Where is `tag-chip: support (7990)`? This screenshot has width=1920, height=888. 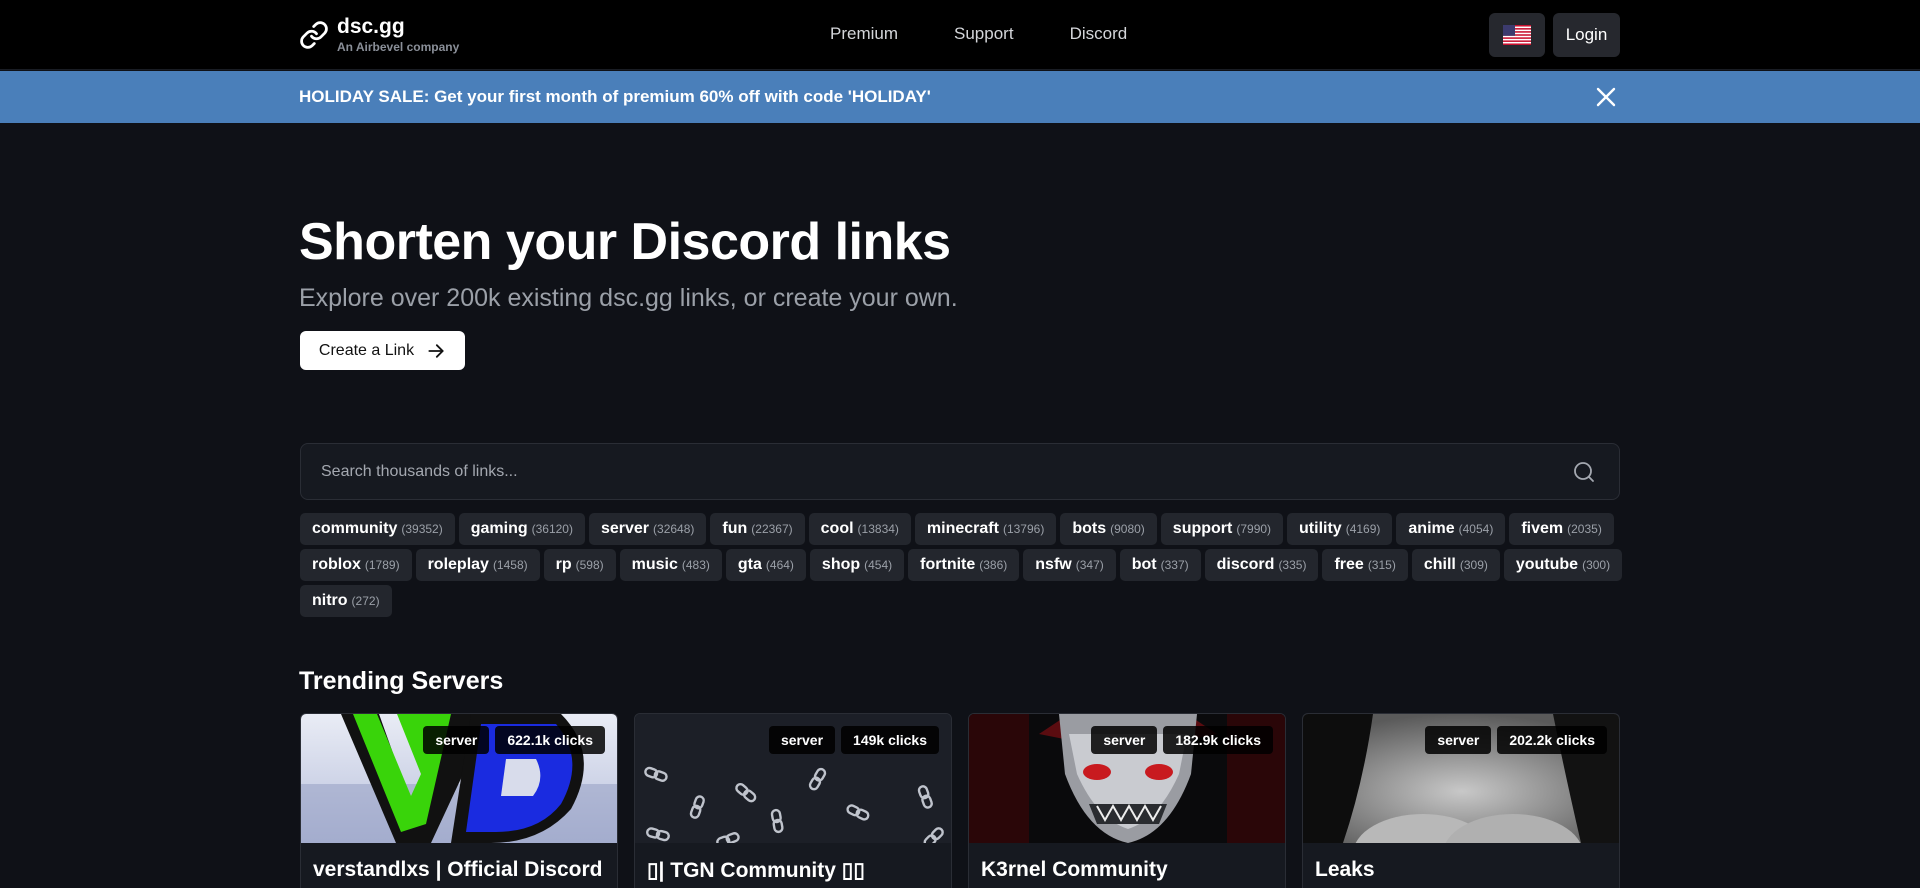 tag-chip: support (7990) is located at coordinates (1222, 529).